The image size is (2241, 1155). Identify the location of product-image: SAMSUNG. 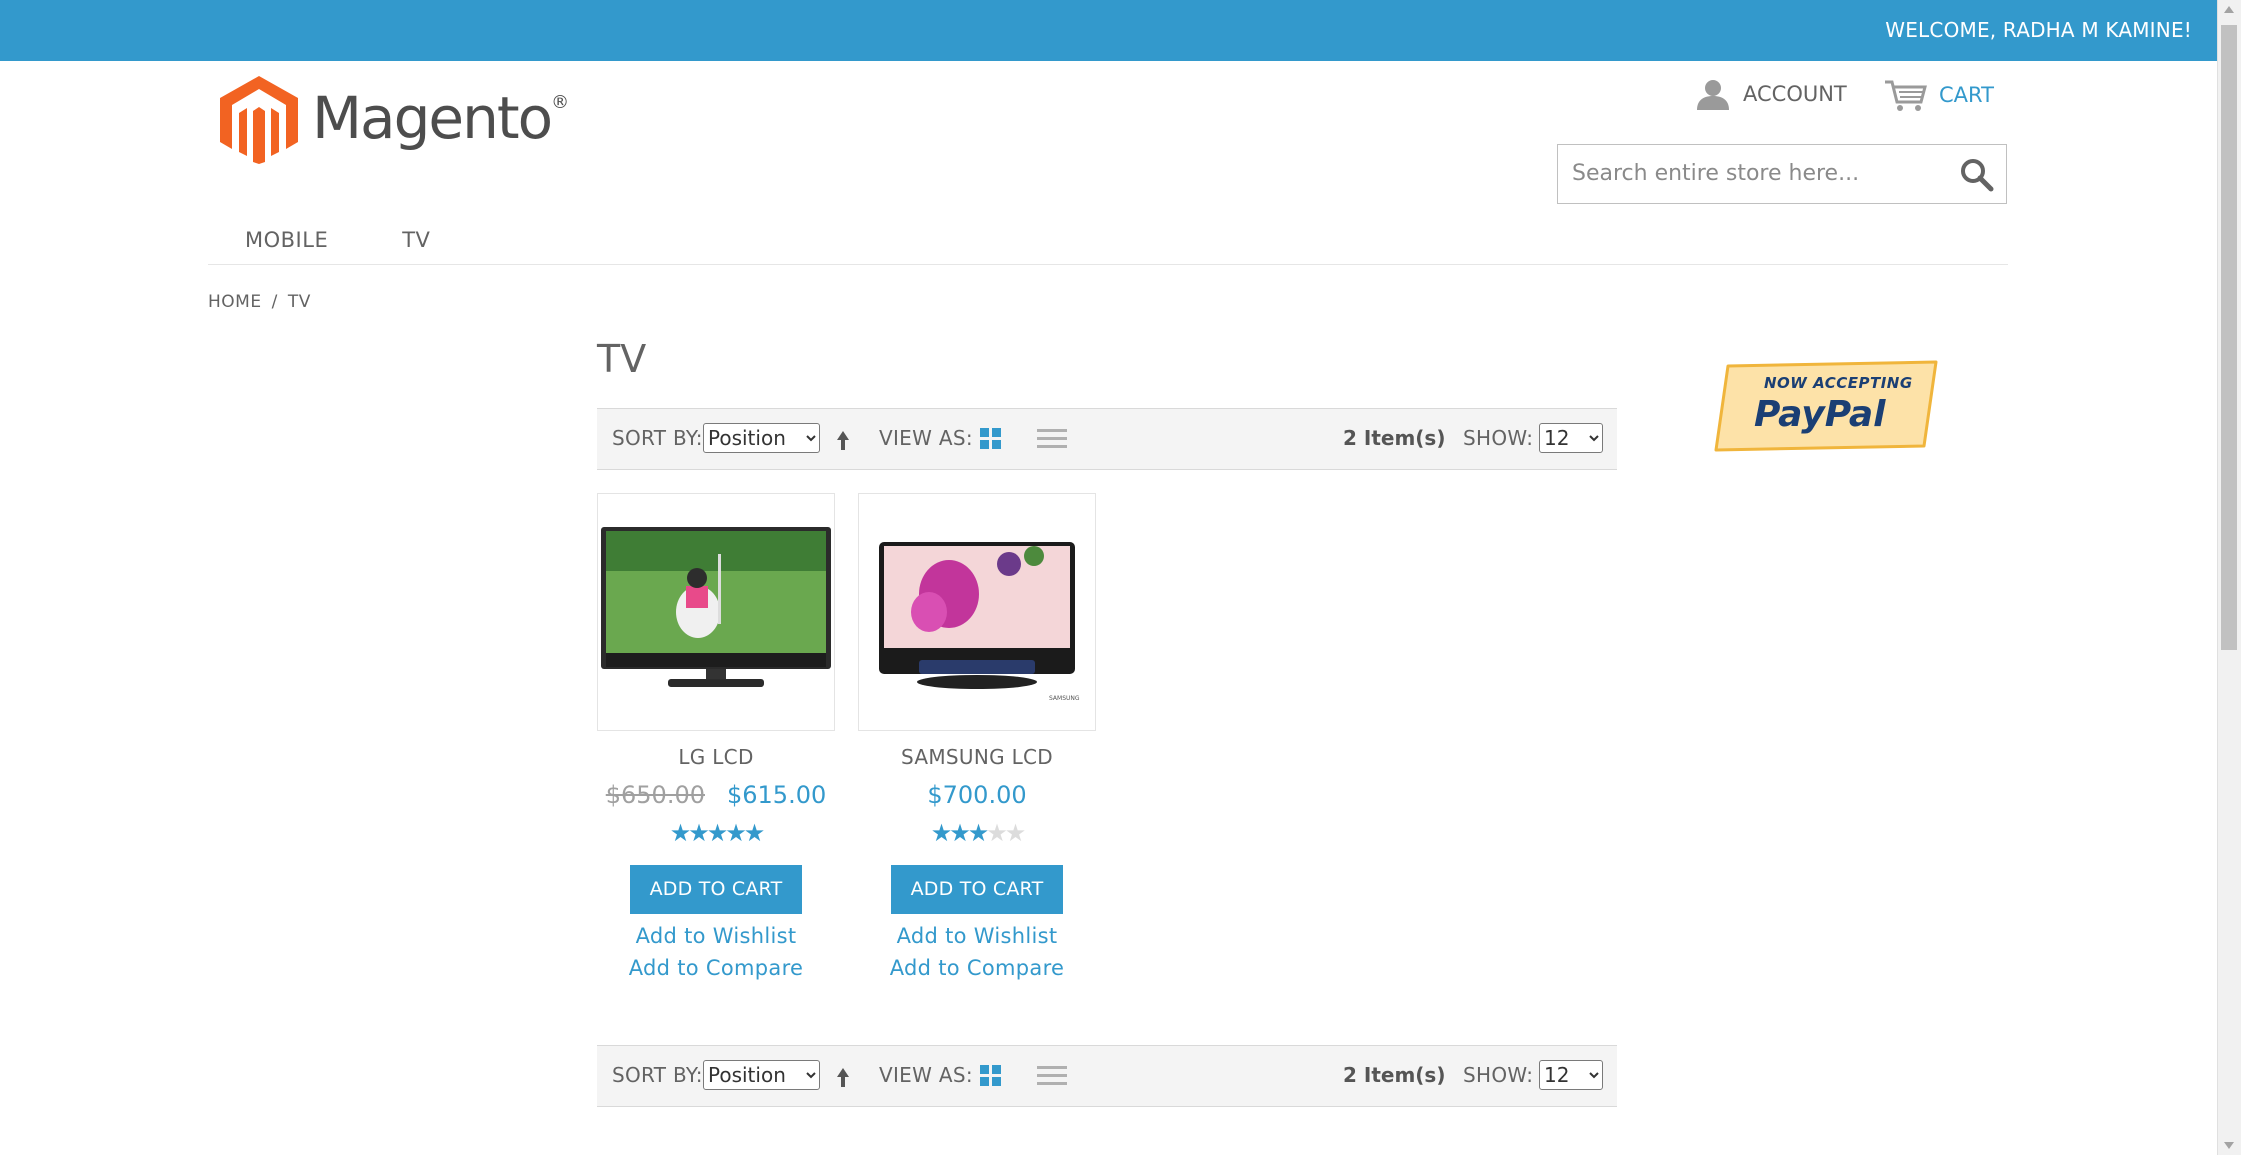
(977, 612).